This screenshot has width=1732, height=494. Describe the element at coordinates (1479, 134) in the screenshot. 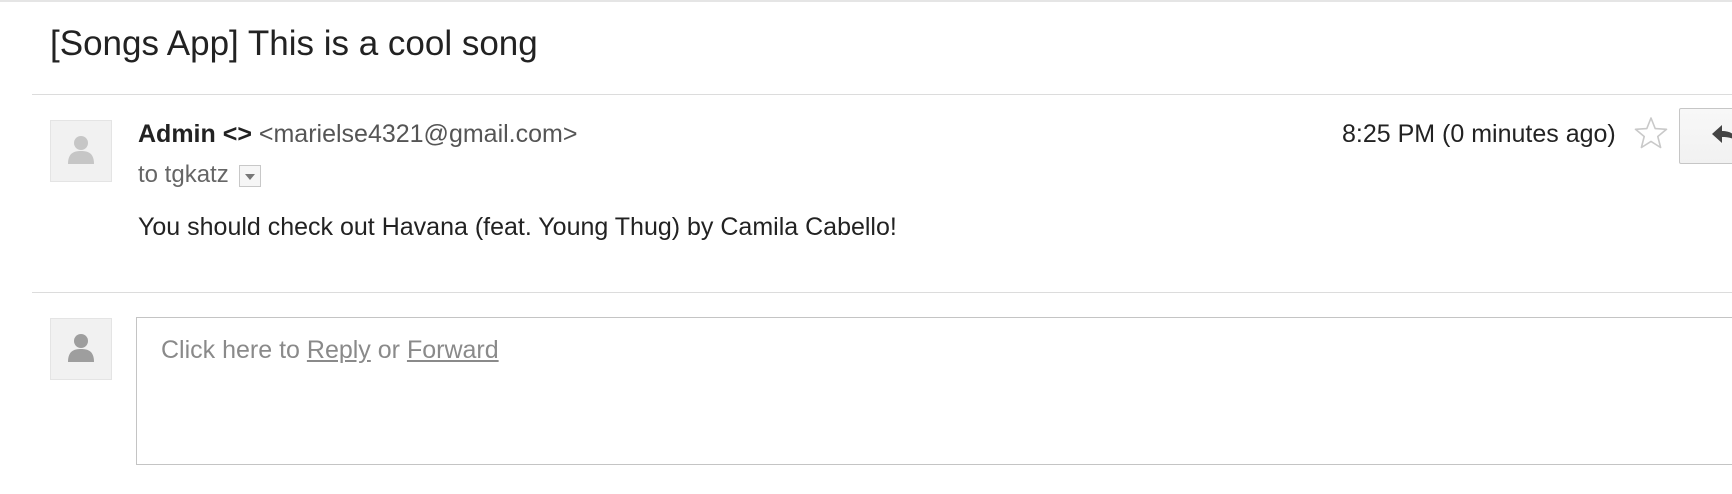

I see `email-timestamp: 8:25 PM (0 minutes ago)` at that location.